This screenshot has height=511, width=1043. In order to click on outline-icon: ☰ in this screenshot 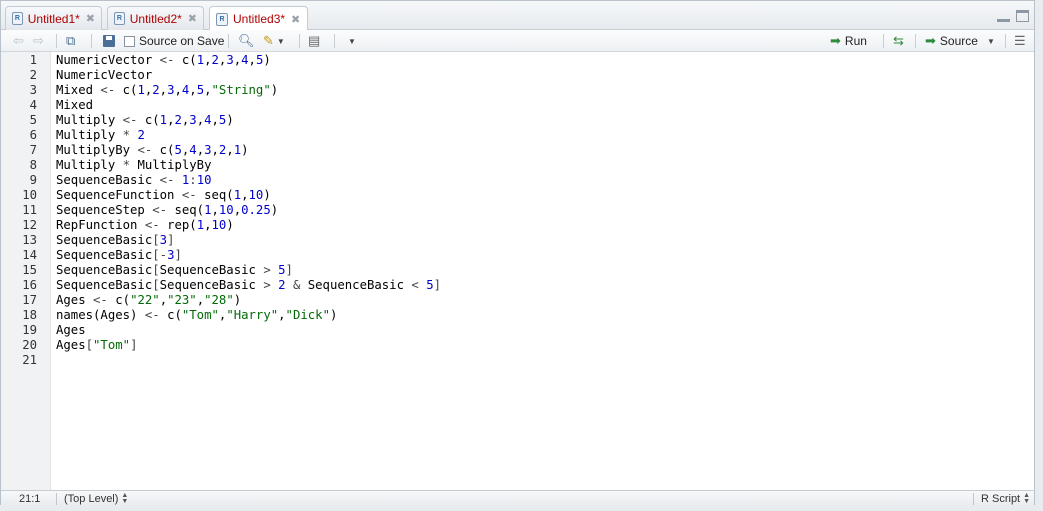, I will do `click(1020, 40)`.